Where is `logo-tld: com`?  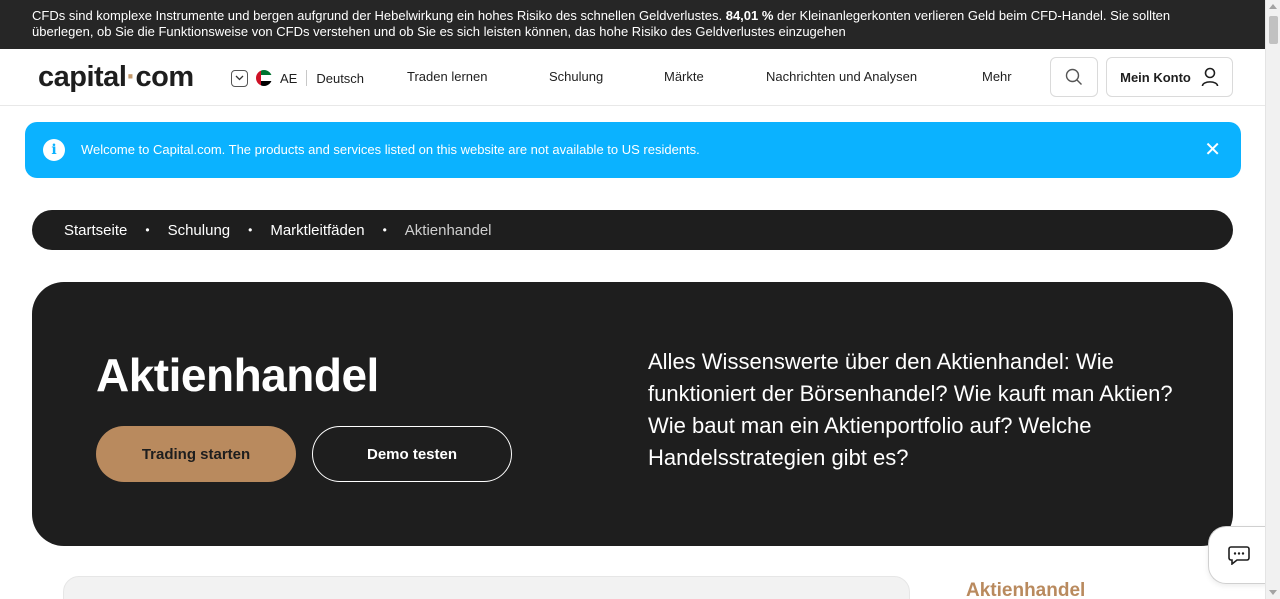
logo-tld: com is located at coordinates (165, 77).